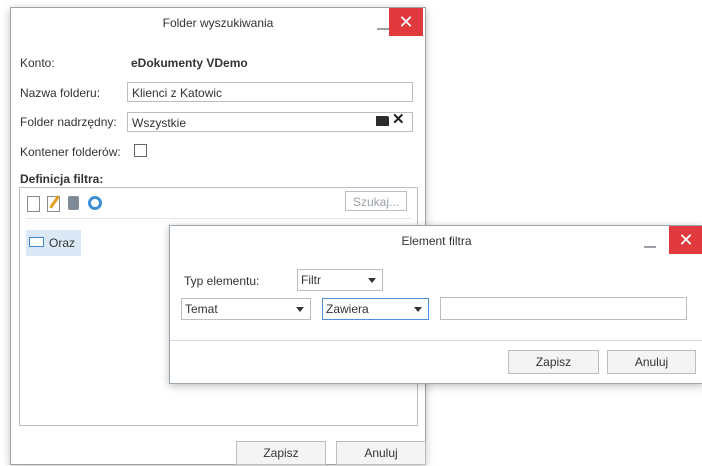  Describe the element at coordinates (95, 203) in the screenshot. I see `refresh-icon` at that location.